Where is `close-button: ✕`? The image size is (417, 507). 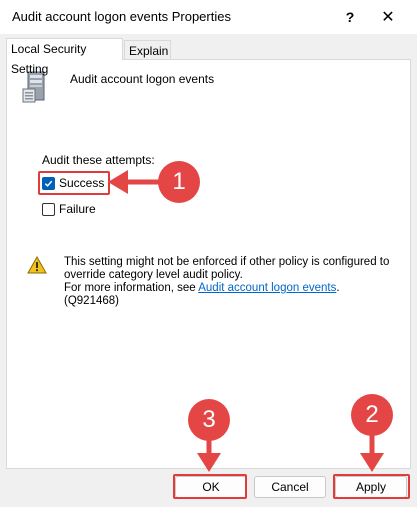 close-button: ✕ is located at coordinates (388, 17).